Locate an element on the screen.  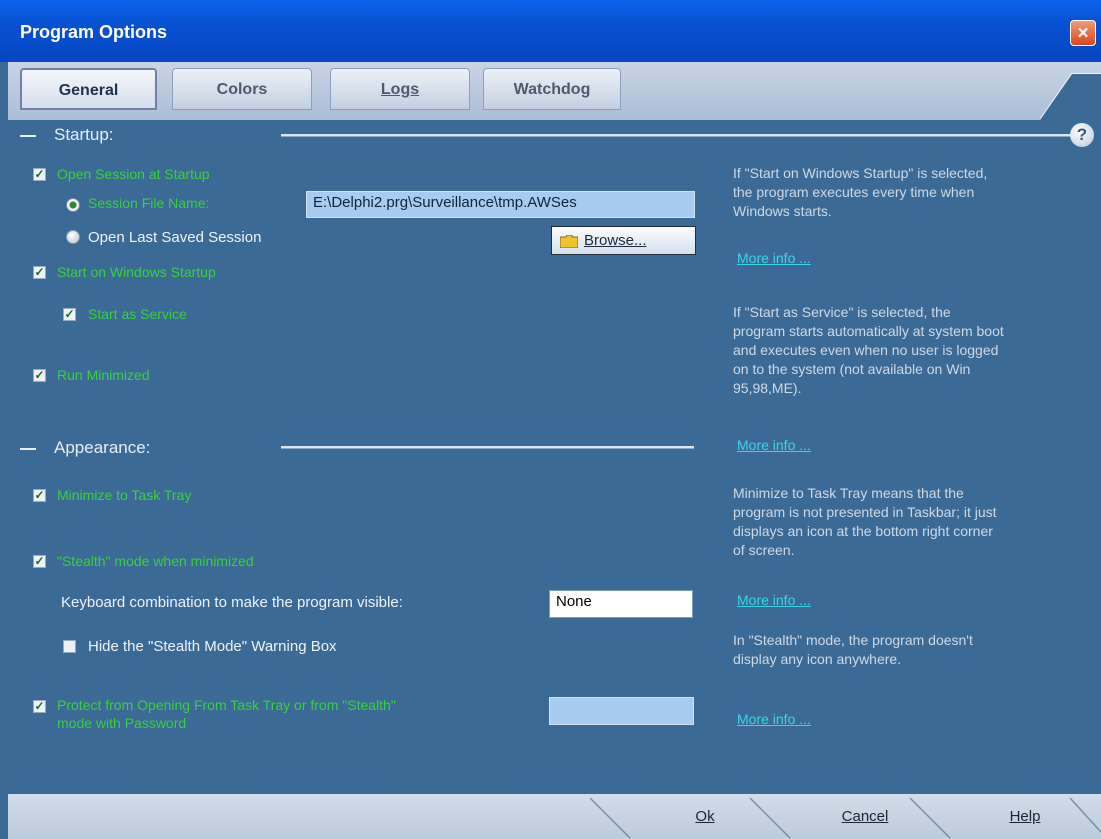
checkbox-start-windows: ✓ is located at coordinates (39, 272).